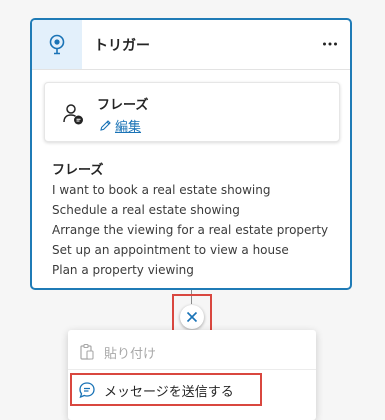  I want to click on phrase-item: I want to book a real estate showing, so click(161, 190).